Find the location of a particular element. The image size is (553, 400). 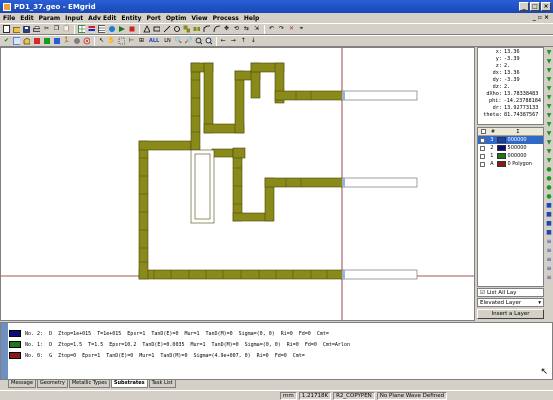

menu-edit: Edit is located at coordinates (26, 18).